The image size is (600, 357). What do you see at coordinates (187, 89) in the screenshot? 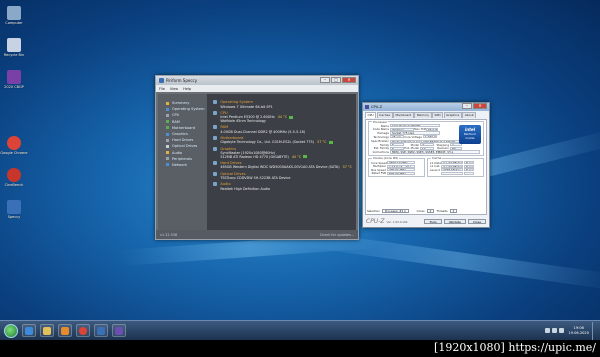
I see `menu-help: Help` at bounding box center [187, 89].